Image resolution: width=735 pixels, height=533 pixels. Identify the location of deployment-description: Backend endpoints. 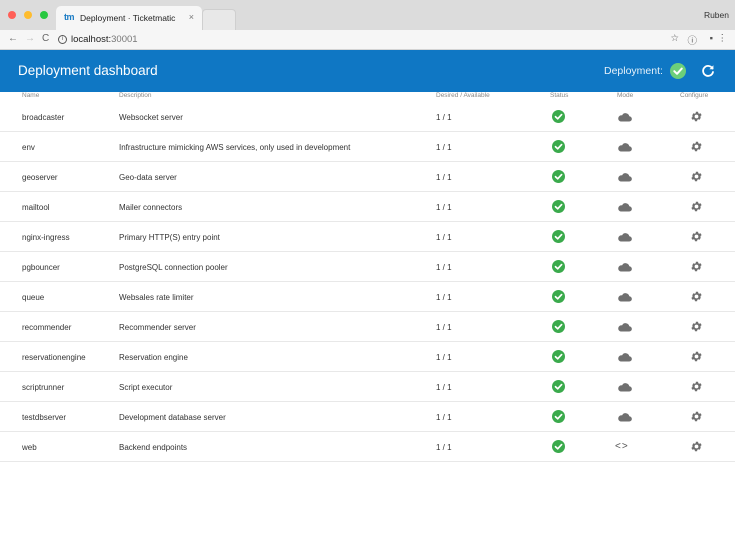
(153, 447).